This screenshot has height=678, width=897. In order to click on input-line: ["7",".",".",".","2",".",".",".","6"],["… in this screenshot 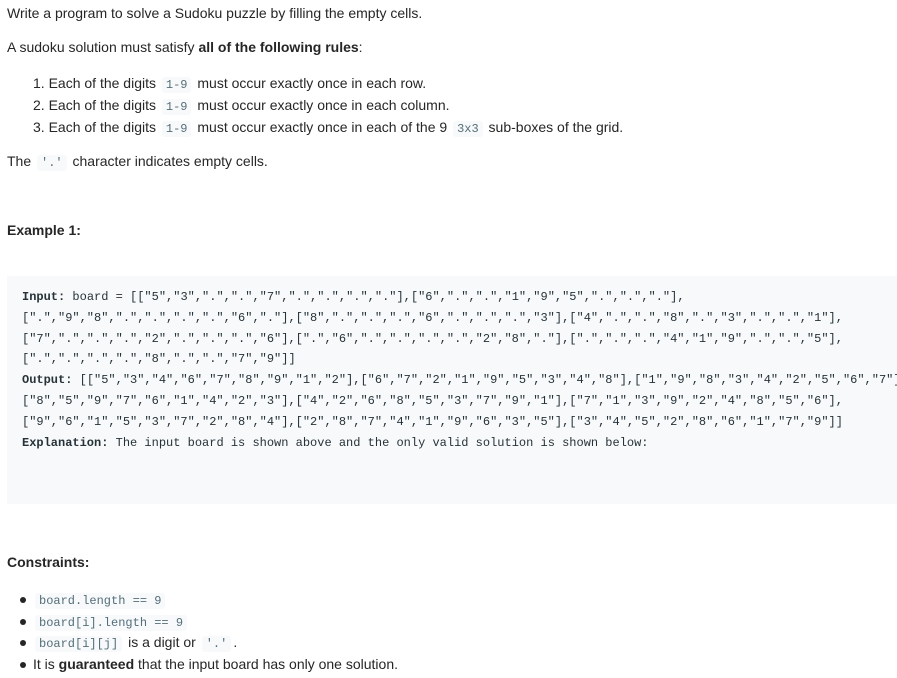, I will do `click(432, 338)`.